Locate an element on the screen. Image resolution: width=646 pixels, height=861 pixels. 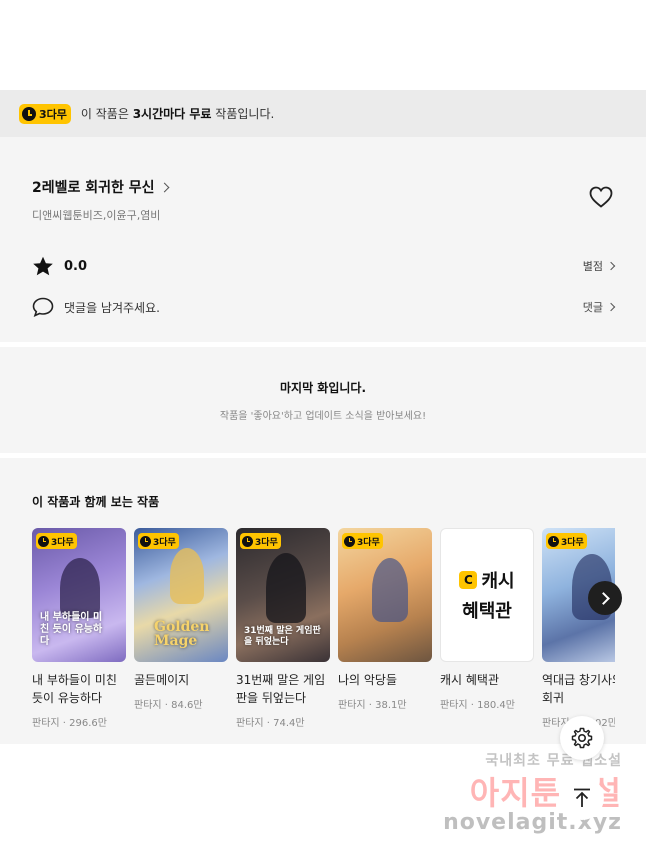
cover-title-art: 31번째 말은 게임판을 뒤엎는다 is located at coordinates (282, 636).